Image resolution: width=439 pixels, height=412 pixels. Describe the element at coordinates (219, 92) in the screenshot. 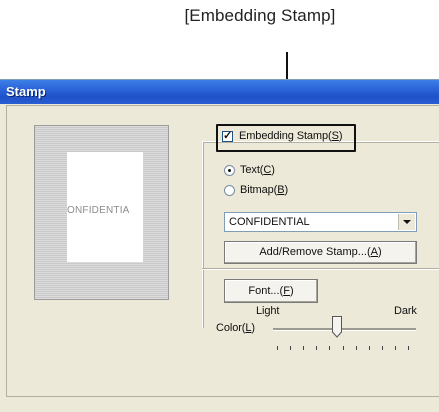

I see `title-bar: Stamp` at that location.